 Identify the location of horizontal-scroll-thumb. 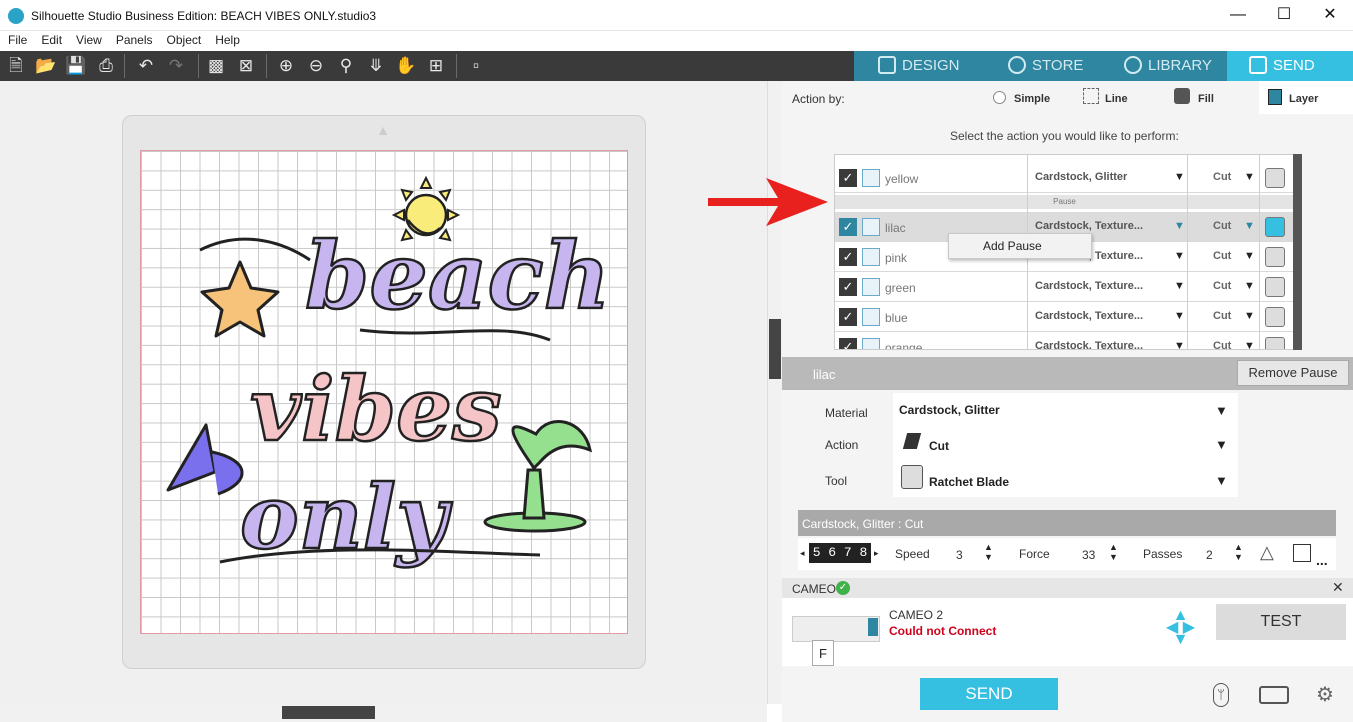
(328, 712).